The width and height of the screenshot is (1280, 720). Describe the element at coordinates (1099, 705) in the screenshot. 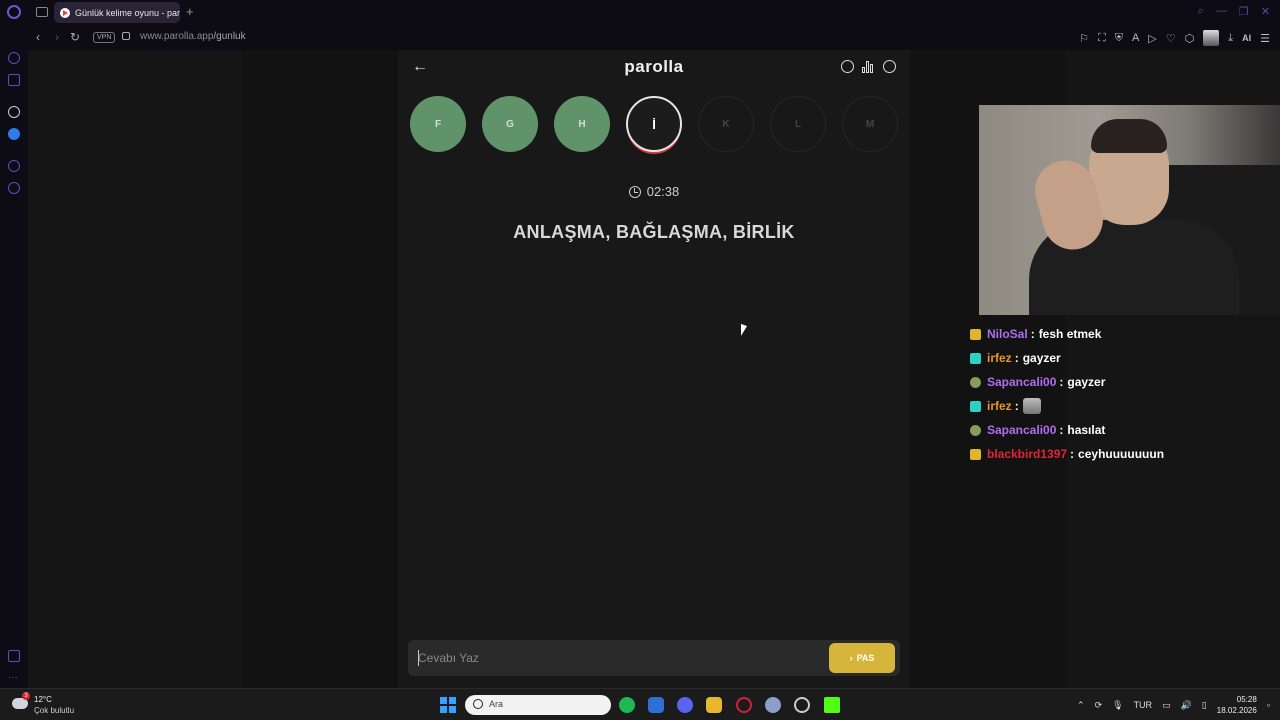

I see `sync-icon: ⟳` at that location.